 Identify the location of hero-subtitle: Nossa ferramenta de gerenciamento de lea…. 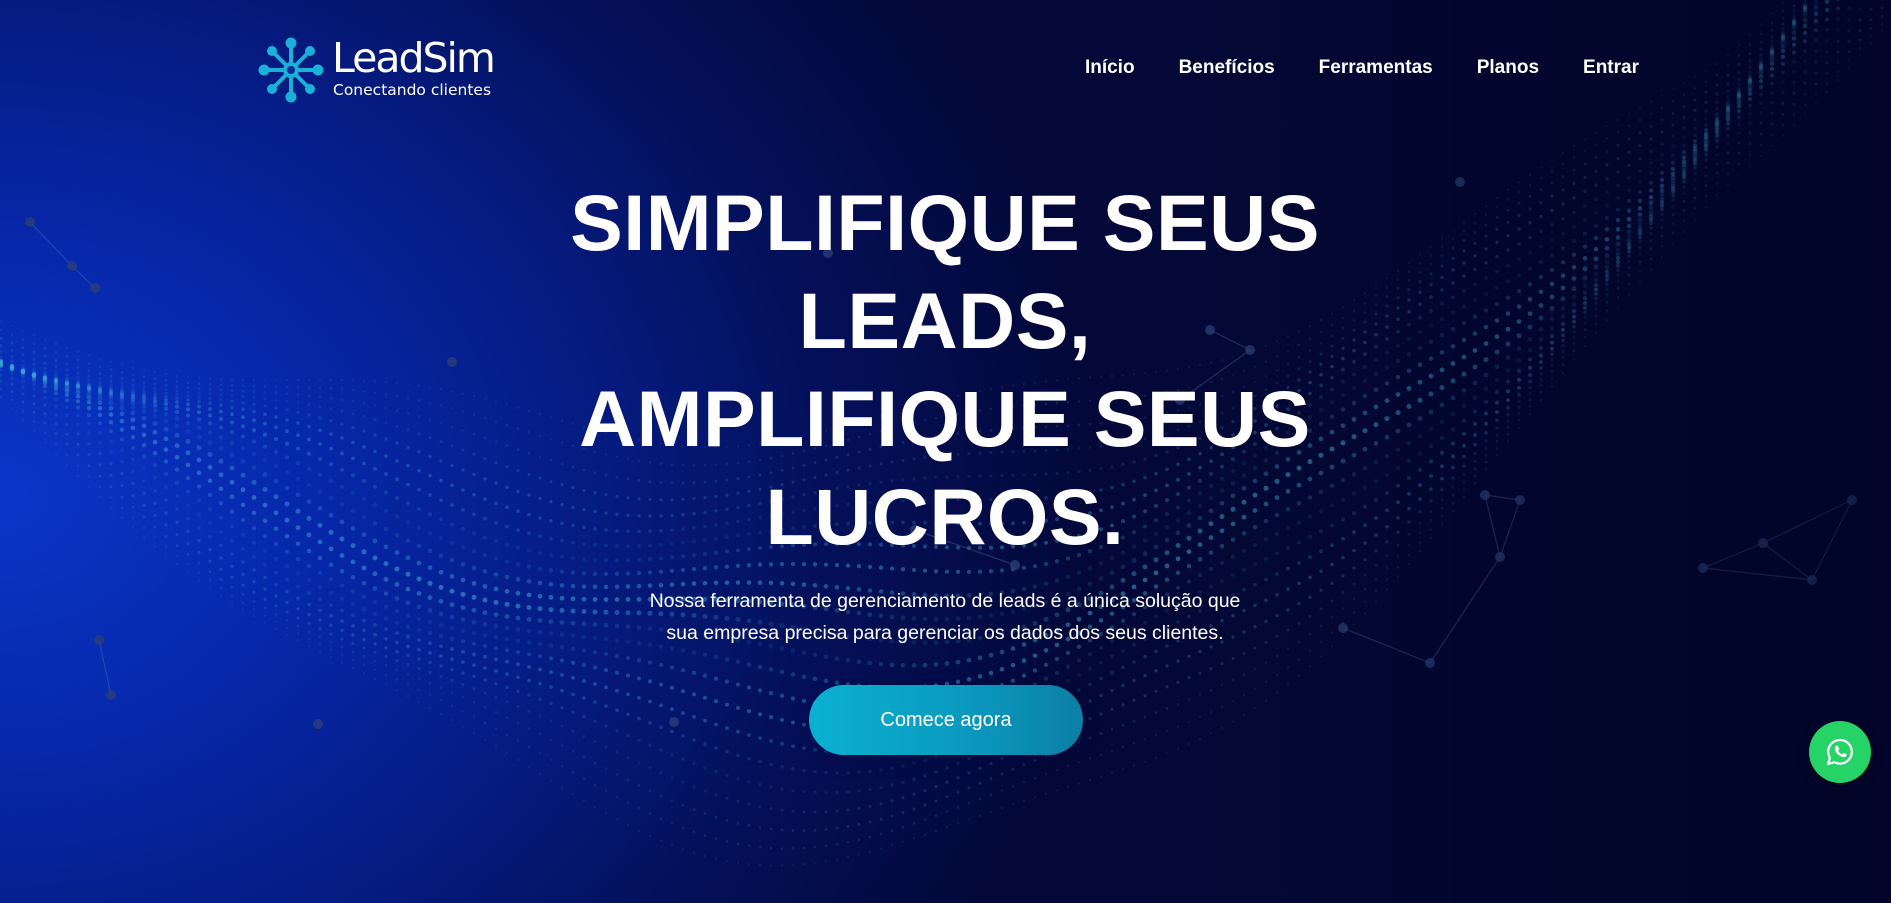
(945, 617).